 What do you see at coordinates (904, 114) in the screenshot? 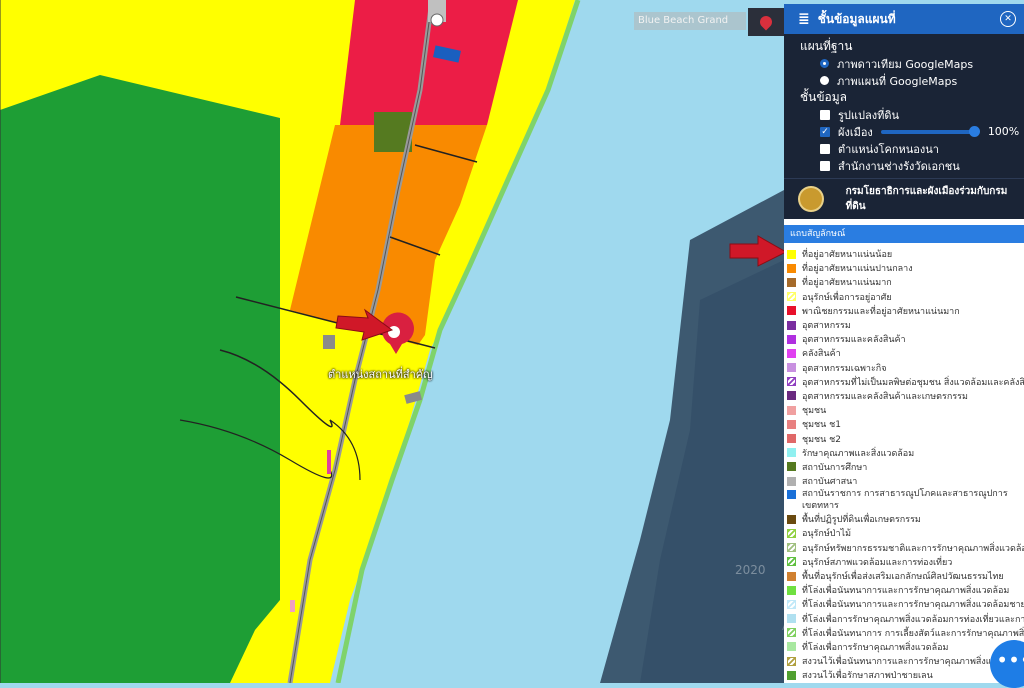
I see `layer-option-parcels: รูปแปลงที่ดิน` at bounding box center [904, 114].